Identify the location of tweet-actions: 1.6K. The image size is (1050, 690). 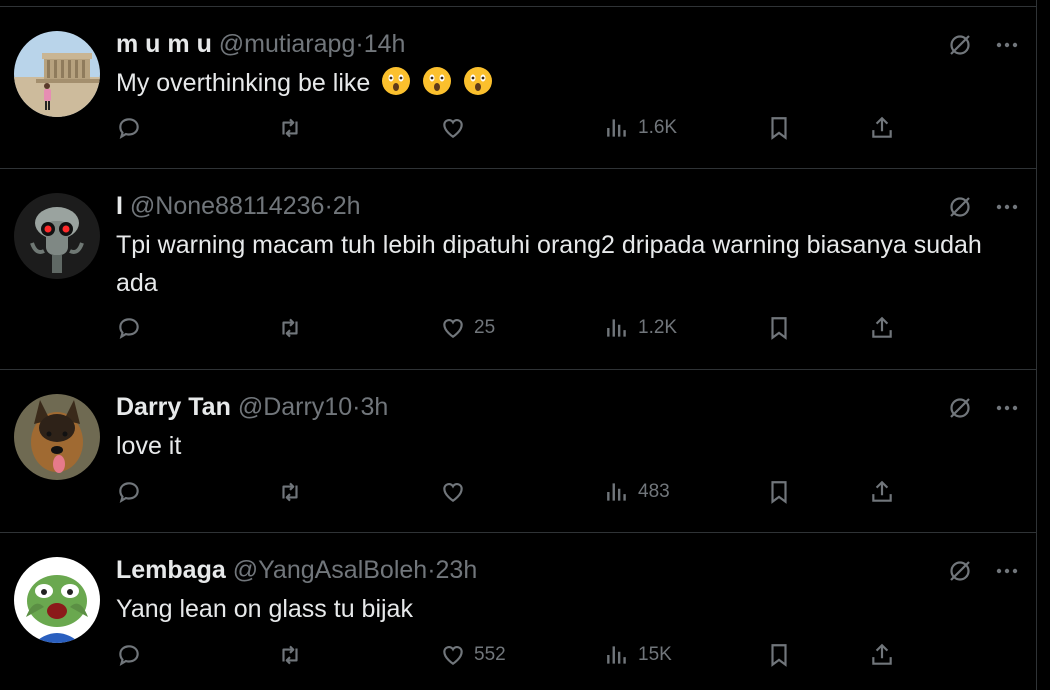
(518, 130).